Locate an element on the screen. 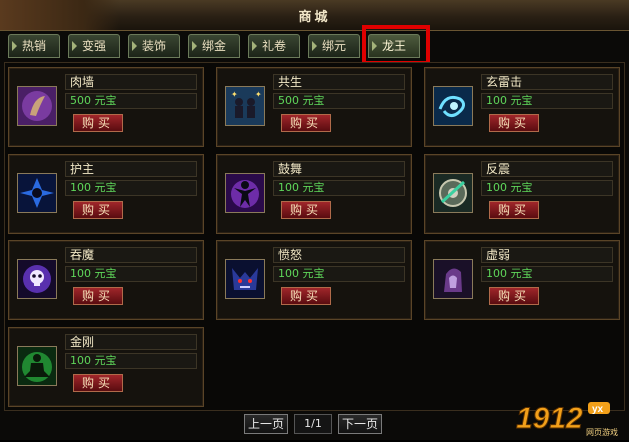 The width and height of the screenshot is (629, 442). tab-label: 装饰 is located at coordinates (153, 46).